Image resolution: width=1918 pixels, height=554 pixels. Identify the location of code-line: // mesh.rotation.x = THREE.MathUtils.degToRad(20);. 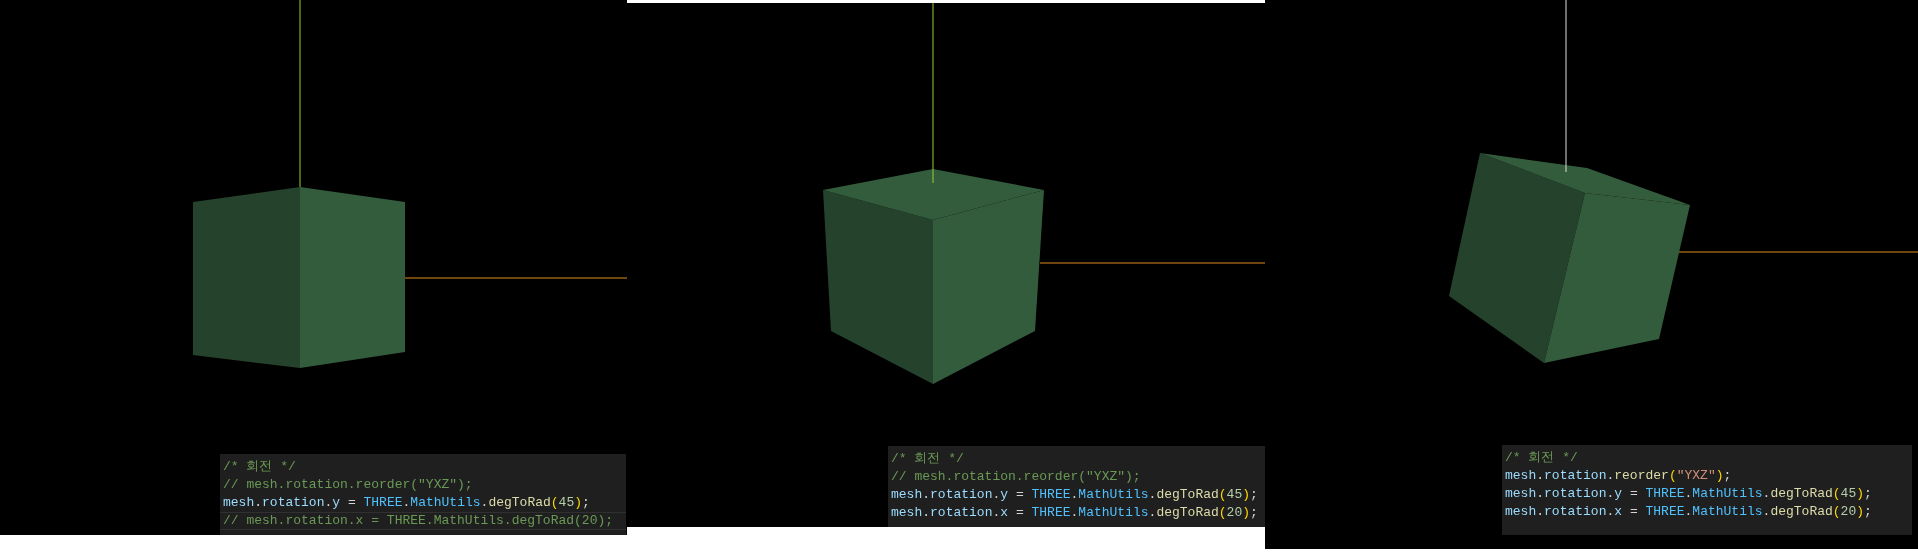
(423, 521).